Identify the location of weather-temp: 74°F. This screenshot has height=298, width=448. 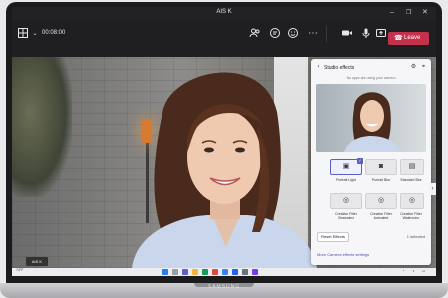
(20, 270).